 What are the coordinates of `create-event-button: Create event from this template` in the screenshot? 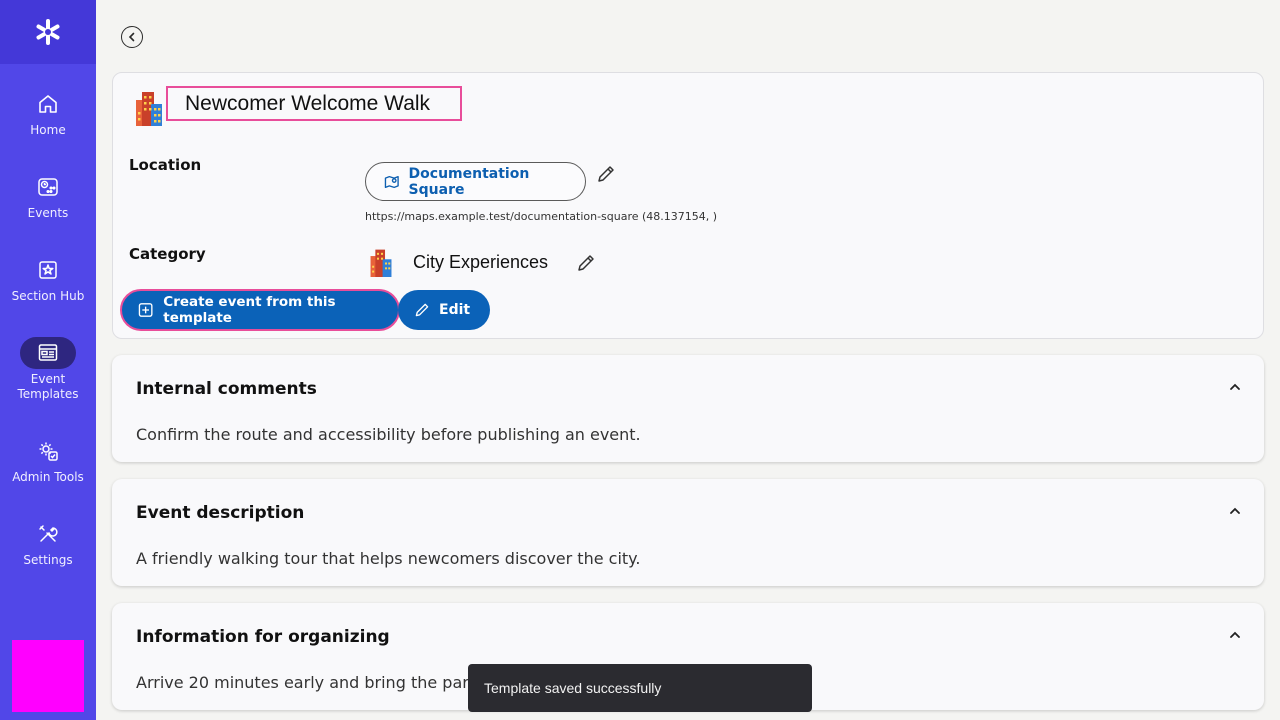 It's located at (260, 310).